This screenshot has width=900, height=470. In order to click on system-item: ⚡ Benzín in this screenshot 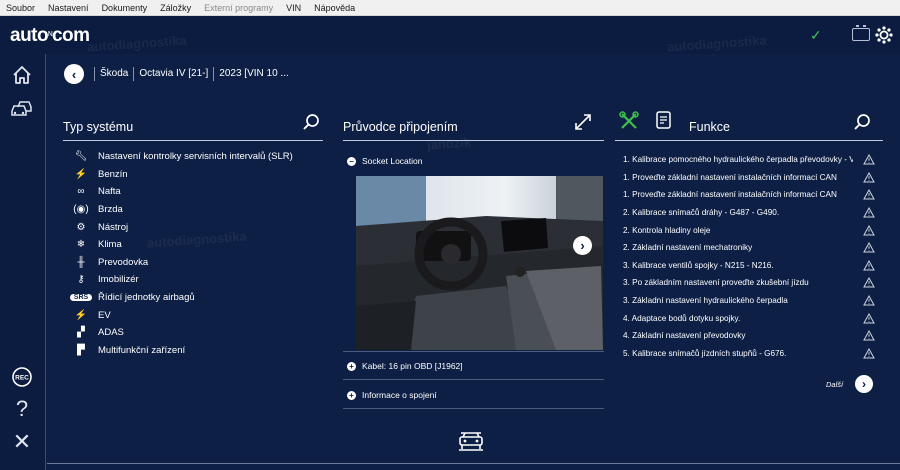, I will do `click(181, 175)`.